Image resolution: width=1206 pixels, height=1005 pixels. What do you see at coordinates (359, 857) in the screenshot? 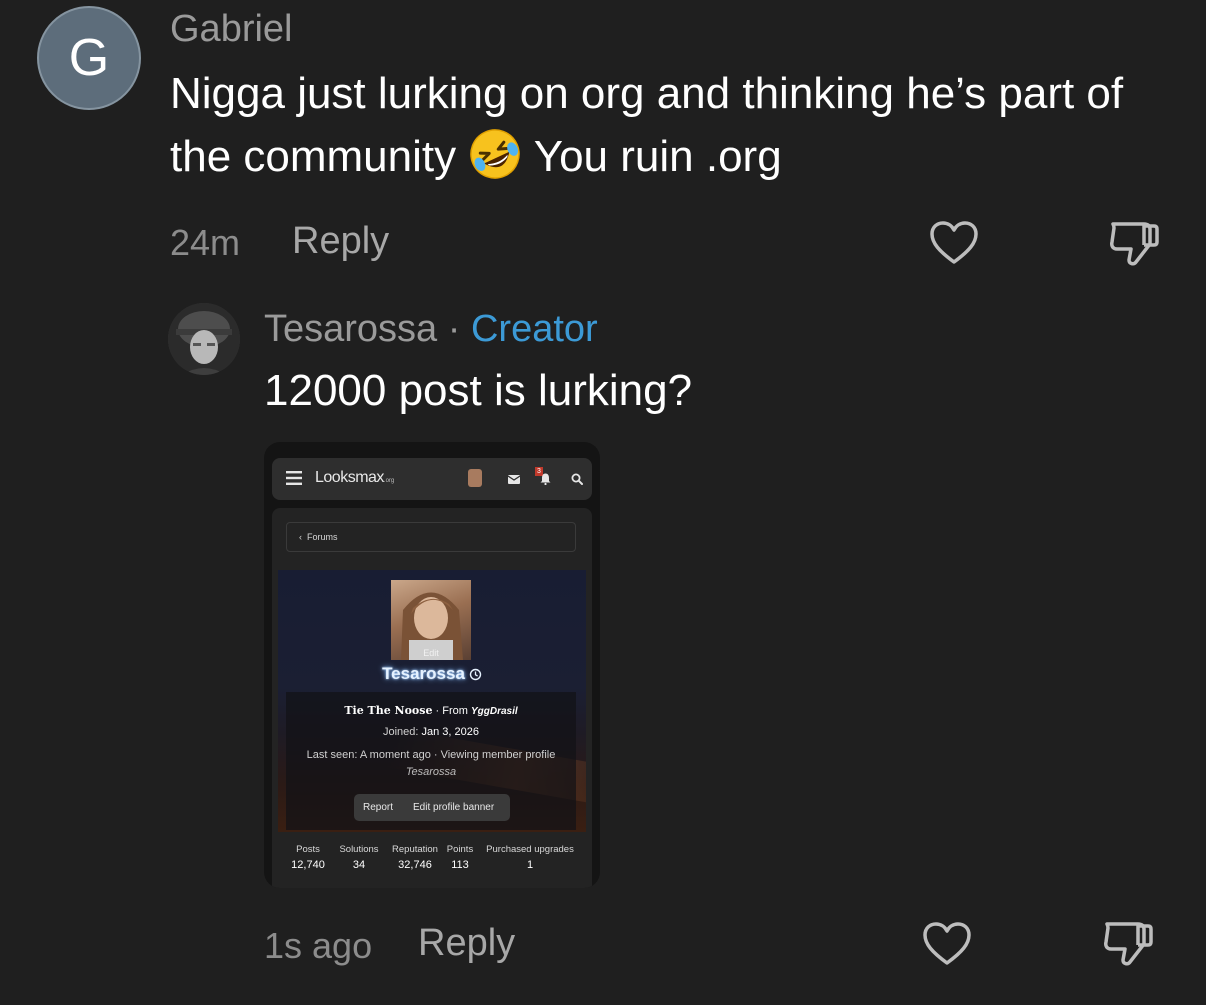
I see `stat-solutions: Solutions 34` at bounding box center [359, 857].